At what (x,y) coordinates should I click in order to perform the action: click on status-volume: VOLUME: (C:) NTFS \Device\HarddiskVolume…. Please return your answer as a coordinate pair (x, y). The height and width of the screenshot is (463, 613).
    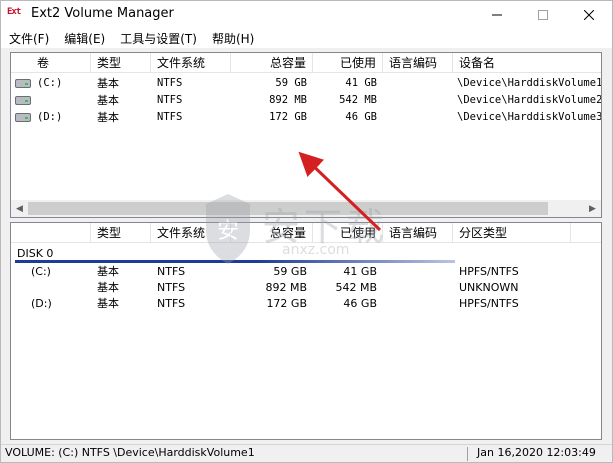
    Looking at the image, I should click on (130, 452).